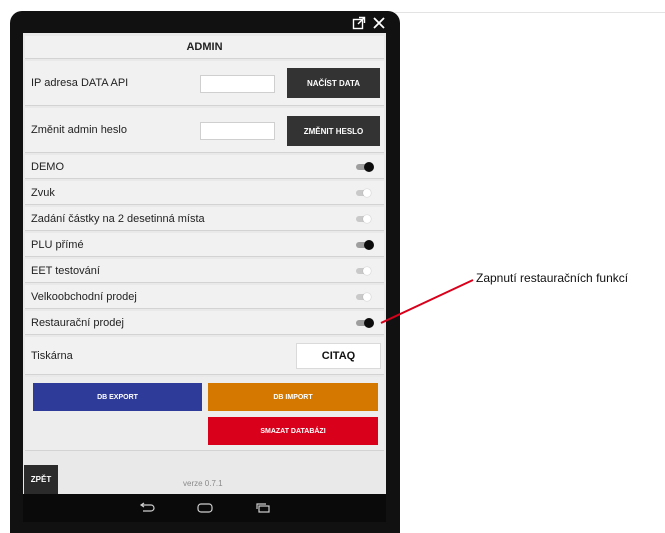 Image resolution: width=665 pixels, height=533 pixels. Describe the element at coordinates (552, 278) in the screenshot. I see `annotation-text: Zapnutí restauračních funkcí` at that location.